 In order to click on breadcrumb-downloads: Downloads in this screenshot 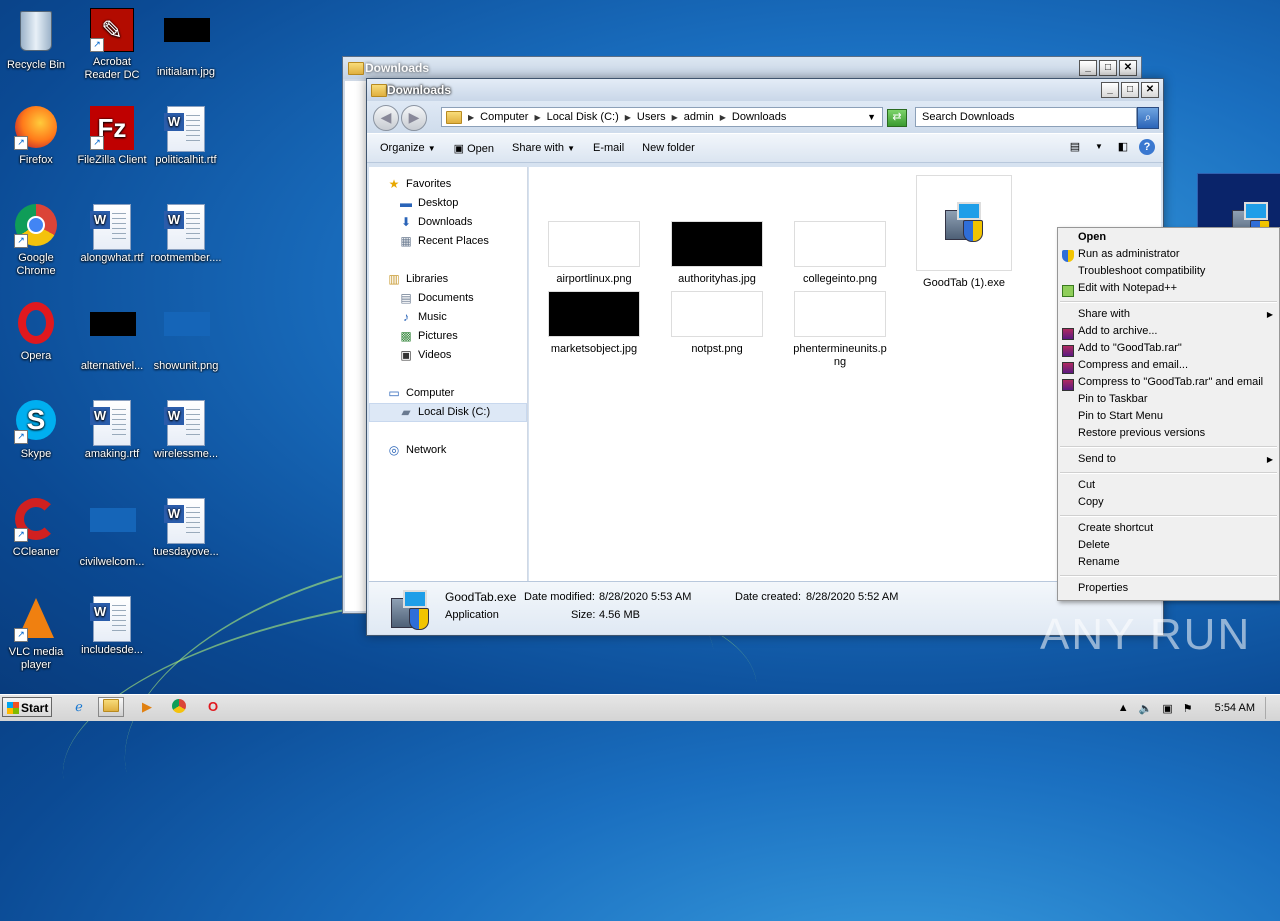, I will do `click(759, 117)`.